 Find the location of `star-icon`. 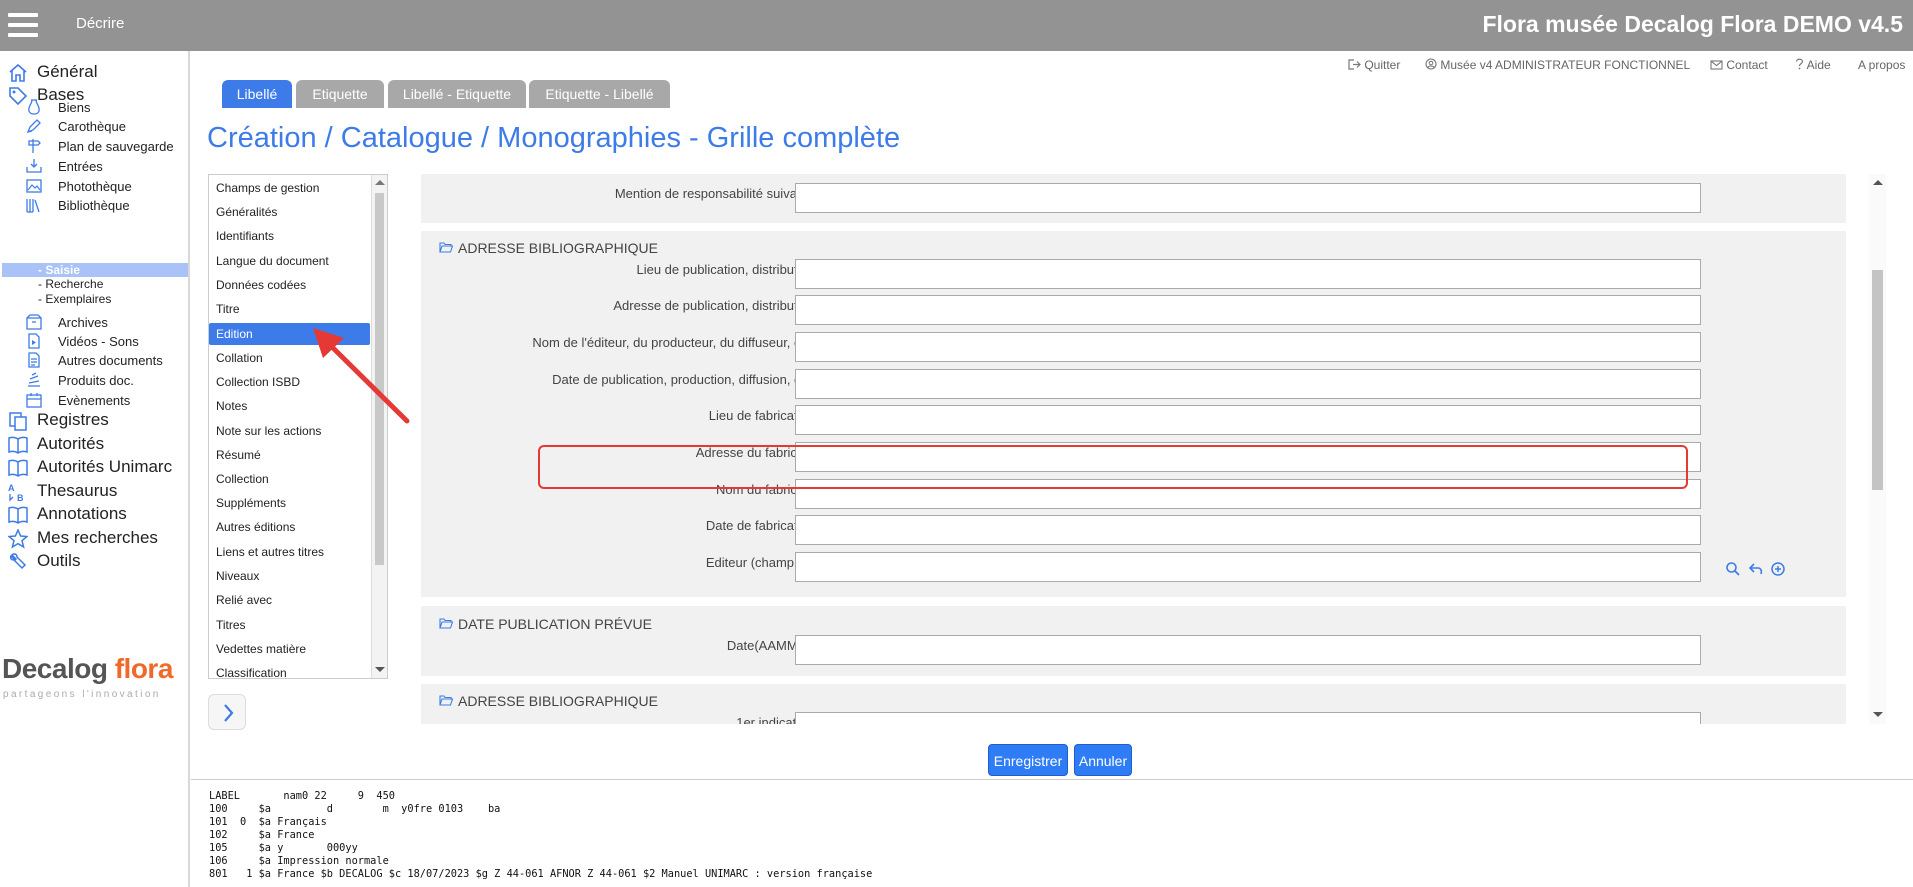

star-icon is located at coordinates (18, 539).